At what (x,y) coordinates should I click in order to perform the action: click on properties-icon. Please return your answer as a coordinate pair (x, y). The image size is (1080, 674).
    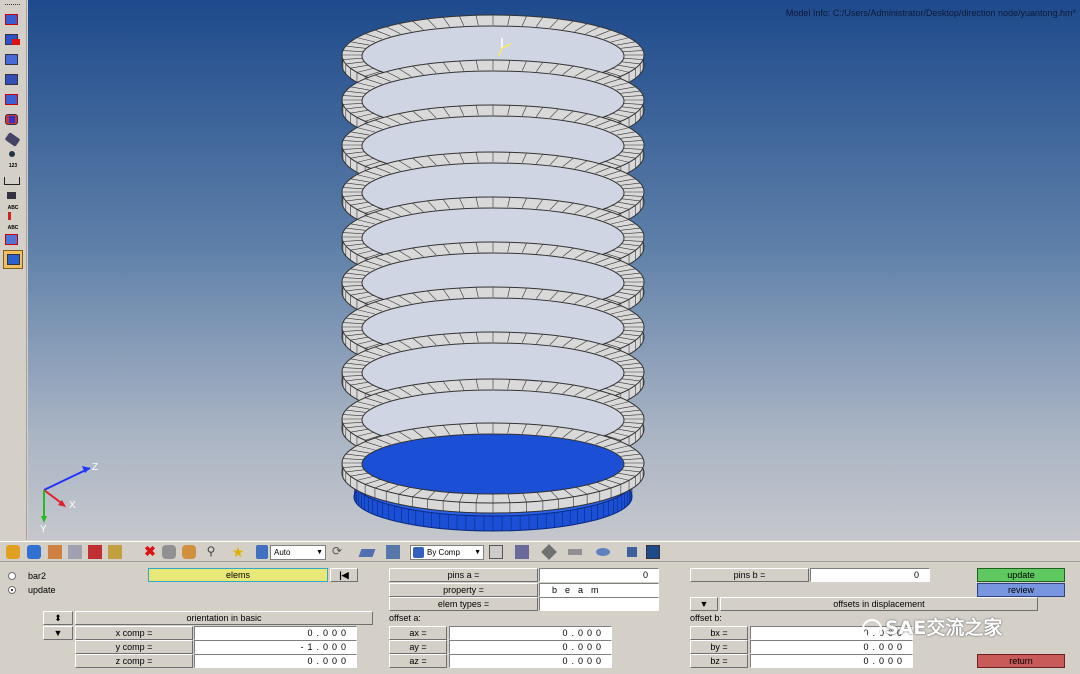
    Looking at the image, I should click on (55, 552).